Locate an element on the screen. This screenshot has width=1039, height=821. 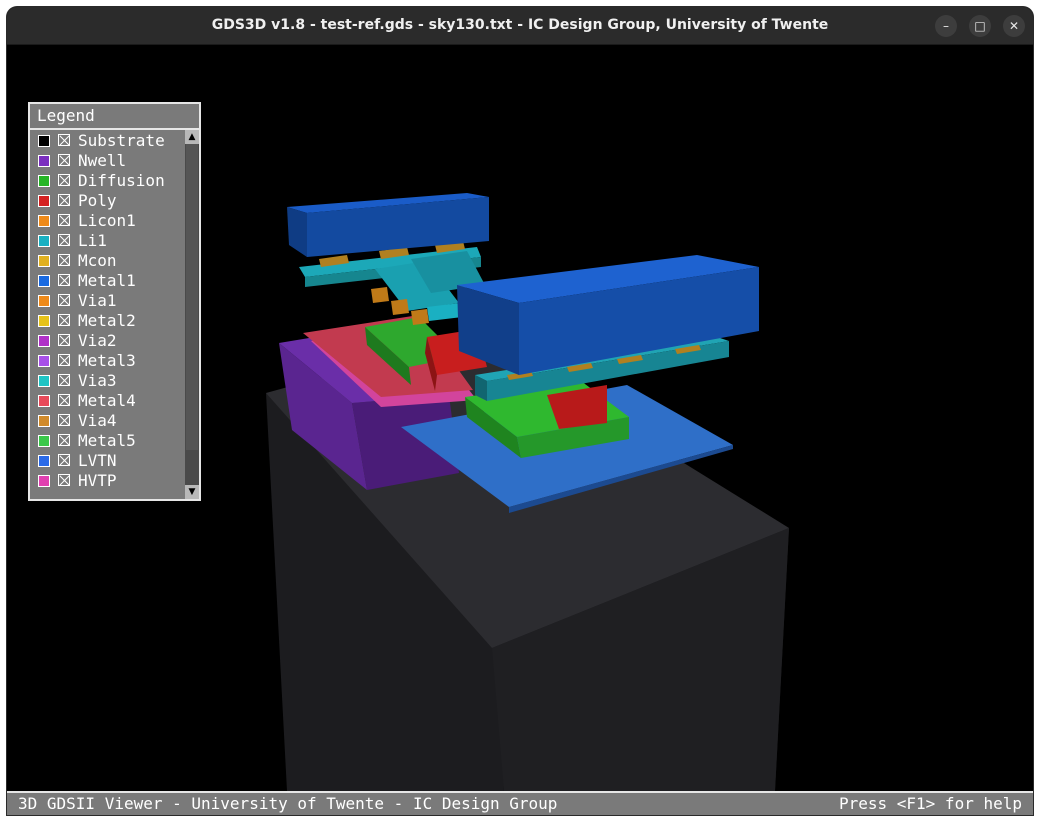
minimize-button: – is located at coordinates (946, 26).